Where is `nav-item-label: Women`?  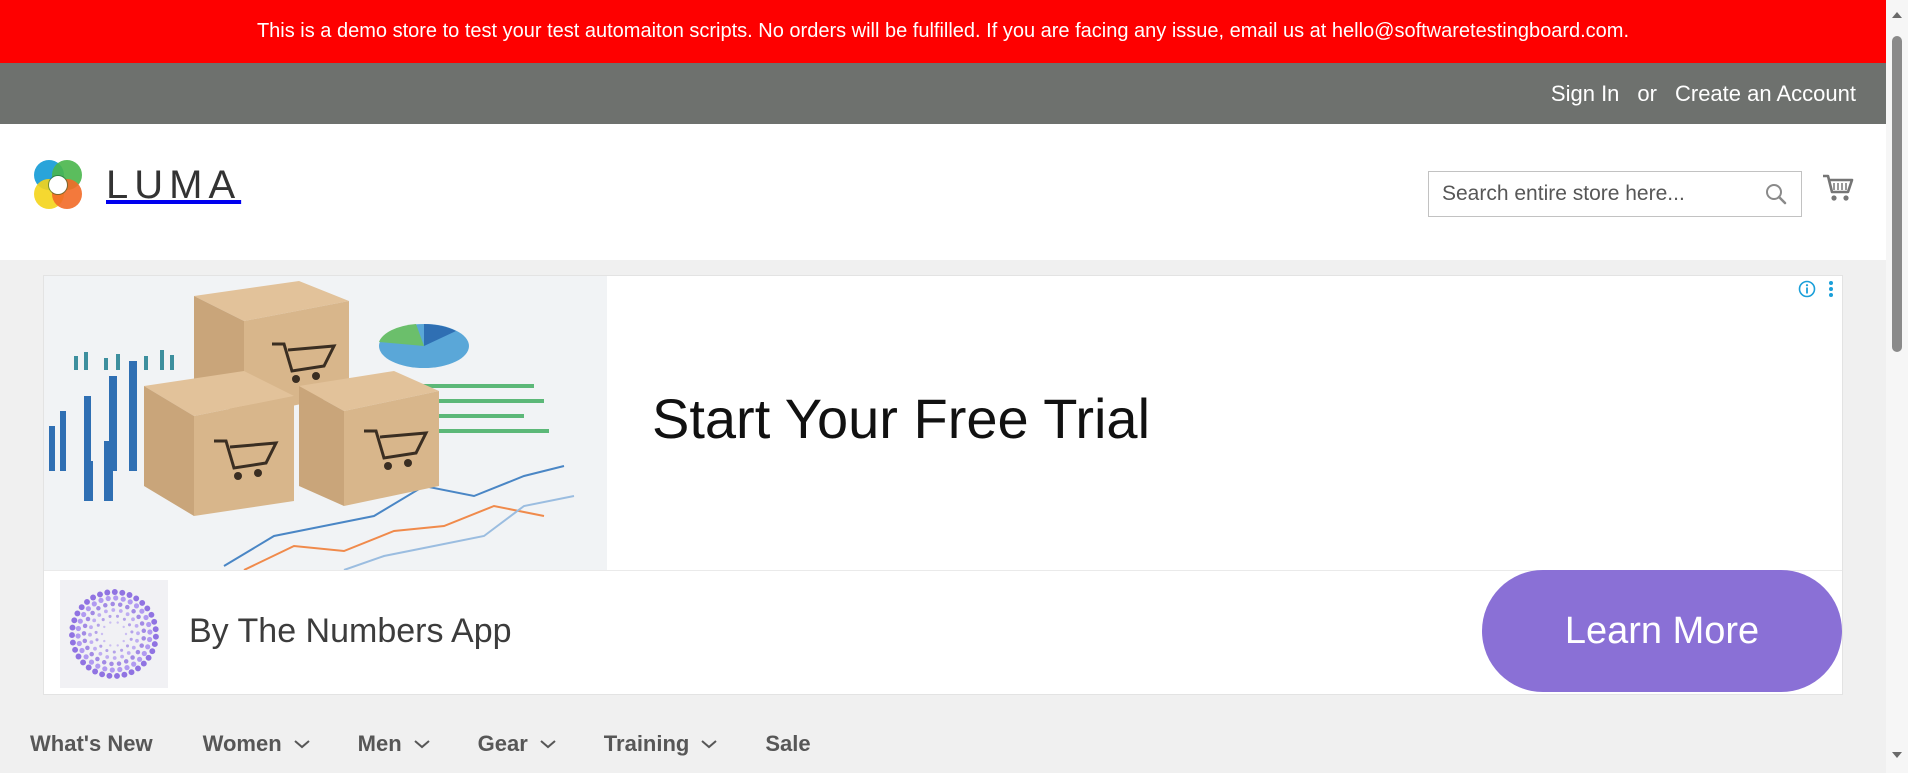
nav-item-label: Women is located at coordinates (242, 743).